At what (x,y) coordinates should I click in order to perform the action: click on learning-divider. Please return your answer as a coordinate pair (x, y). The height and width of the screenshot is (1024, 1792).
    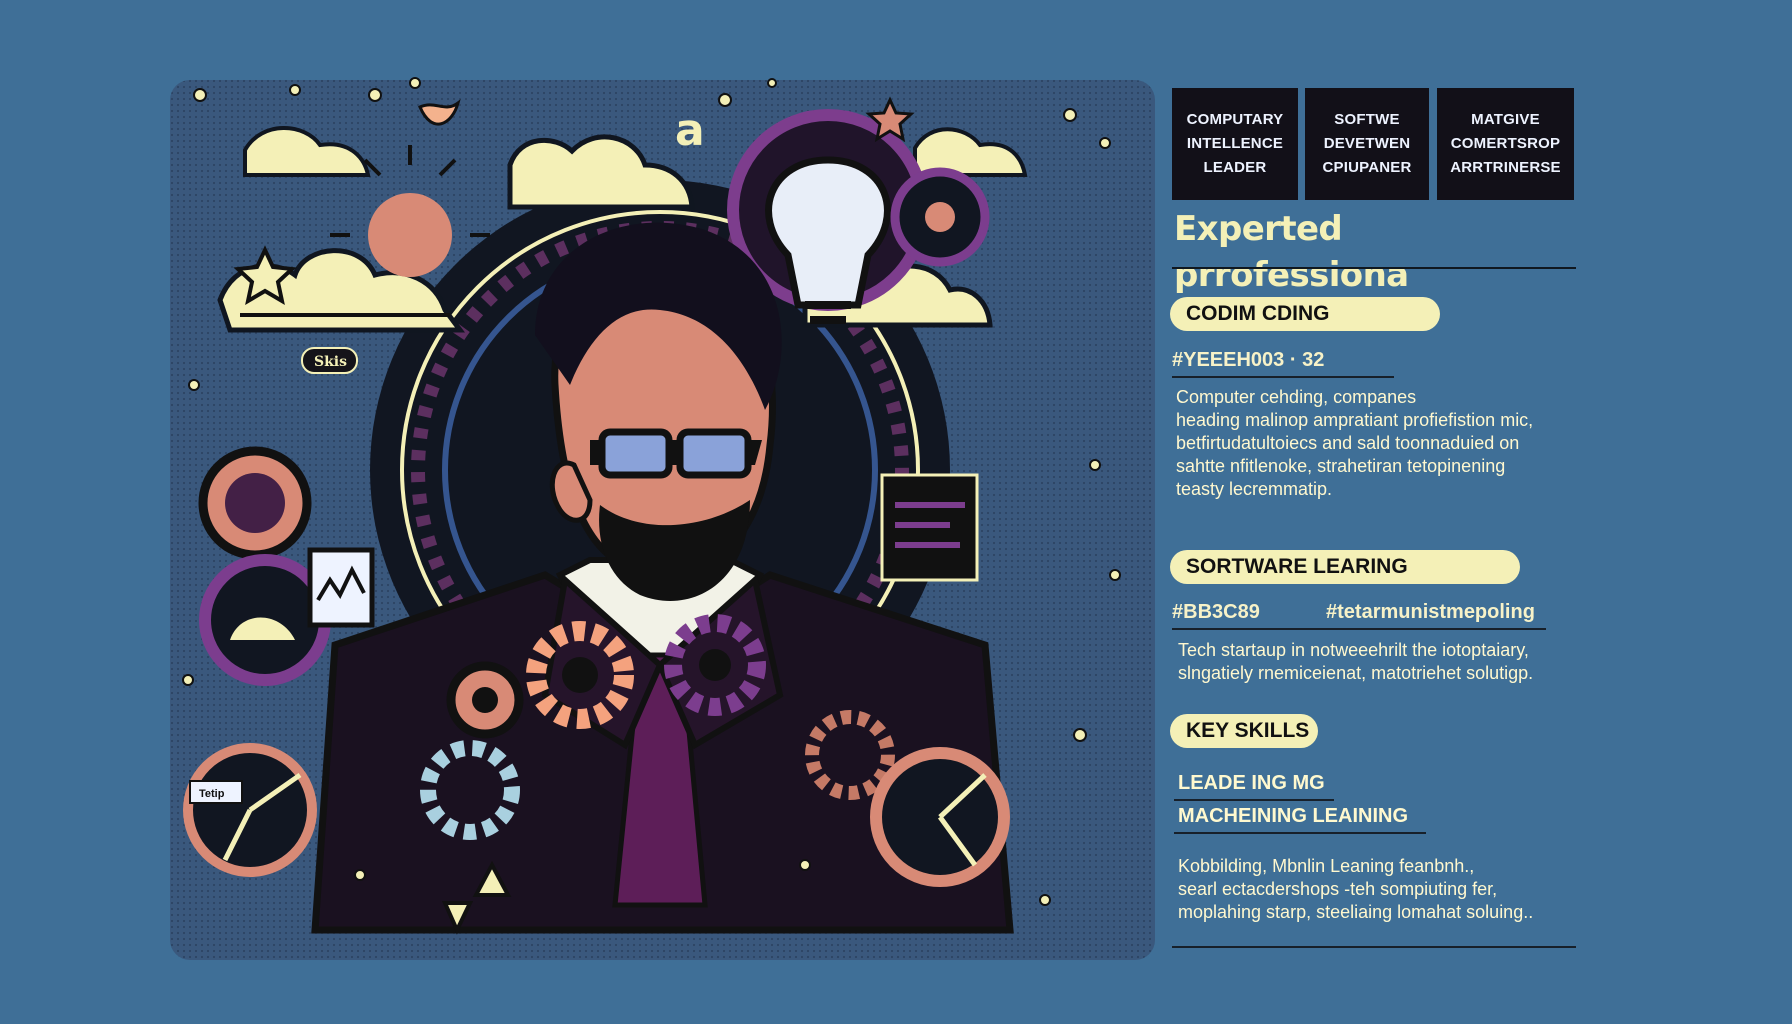
    Looking at the image, I should click on (1359, 629).